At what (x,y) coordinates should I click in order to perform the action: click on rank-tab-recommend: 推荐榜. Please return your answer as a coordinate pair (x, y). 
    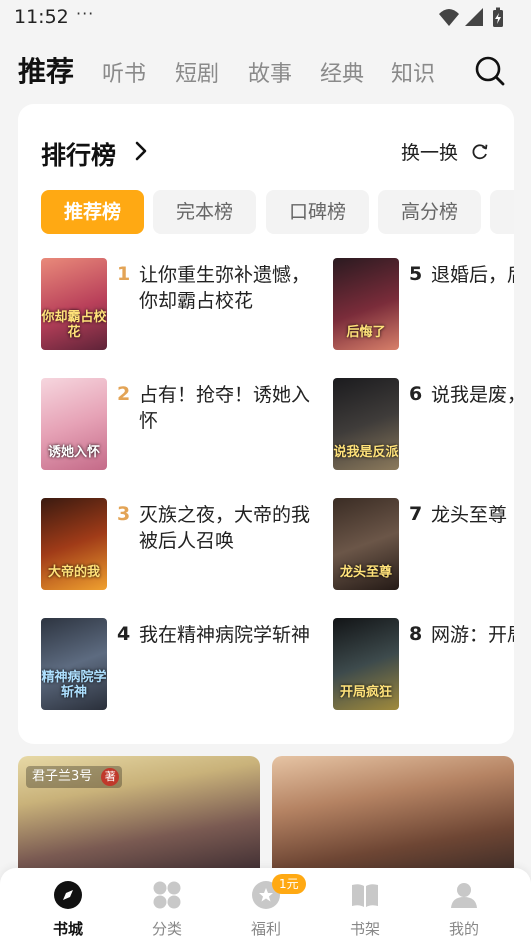
    Looking at the image, I should click on (92, 212).